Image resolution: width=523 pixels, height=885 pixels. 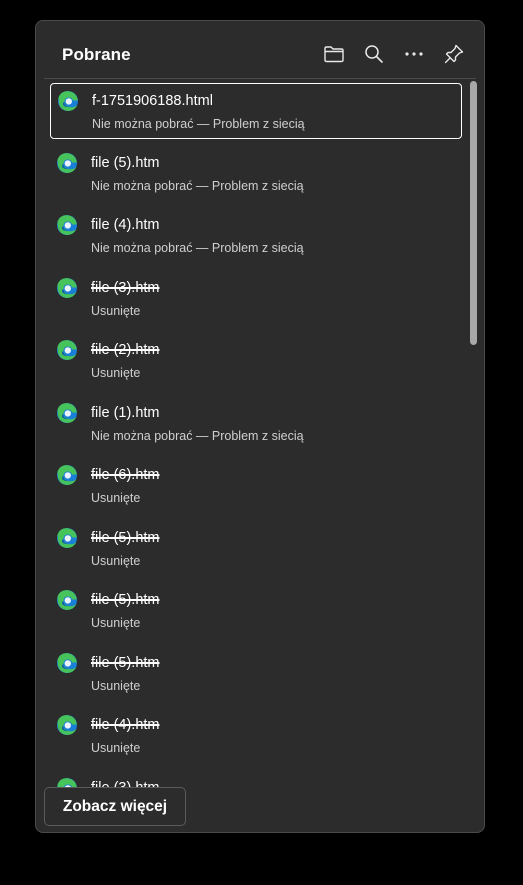 I want to click on download-item: file (3).htm Usunięte, so click(x=256, y=299).